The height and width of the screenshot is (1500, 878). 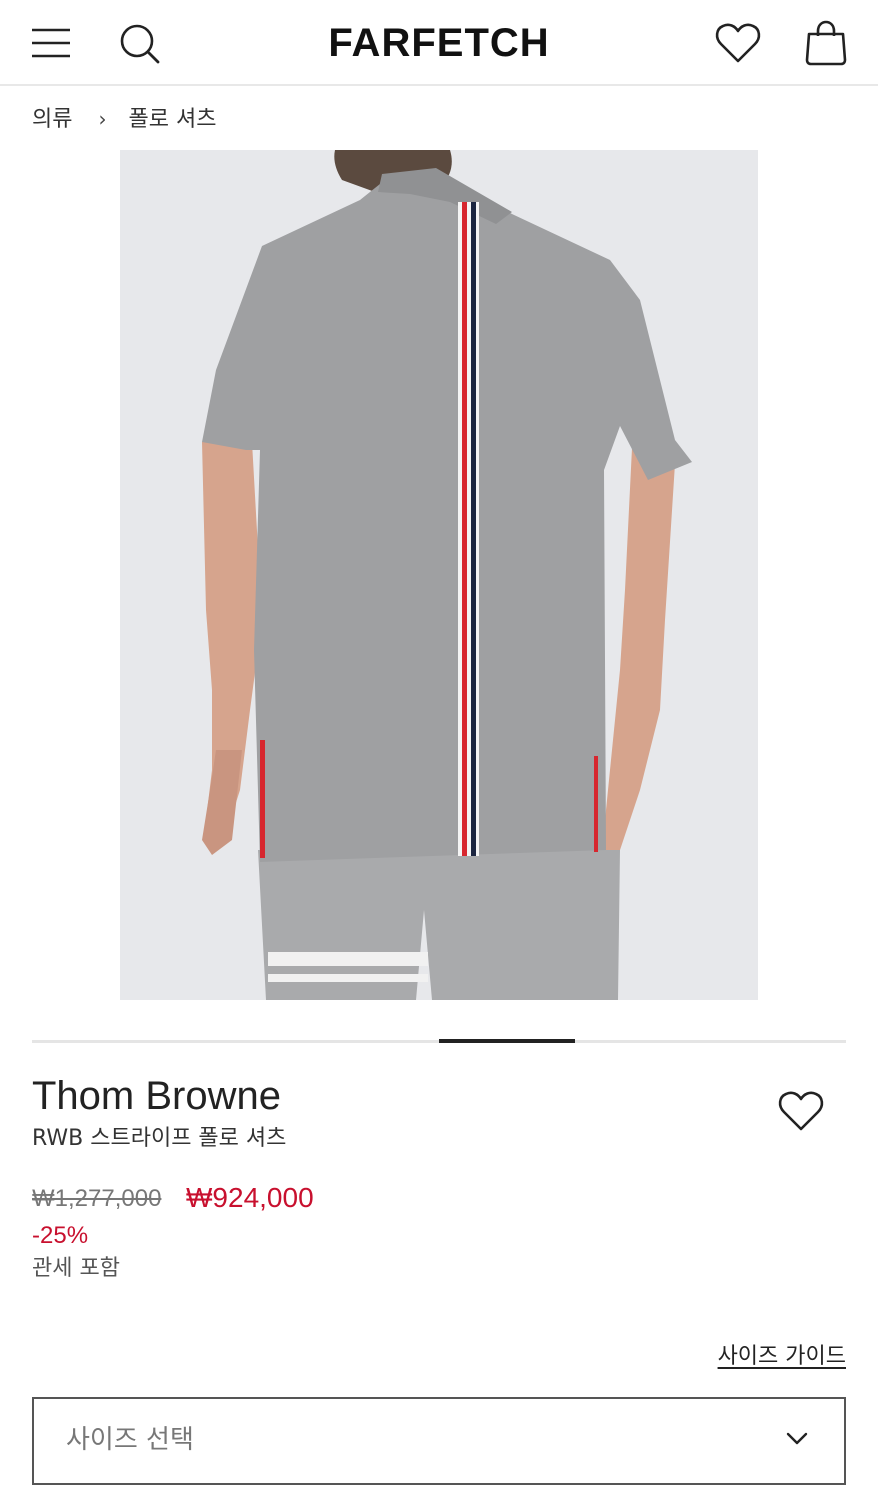 What do you see at coordinates (124, 119) in the screenshot?
I see `breadcrumb: 의류 › 폴로 셔츠` at bounding box center [124, 119].